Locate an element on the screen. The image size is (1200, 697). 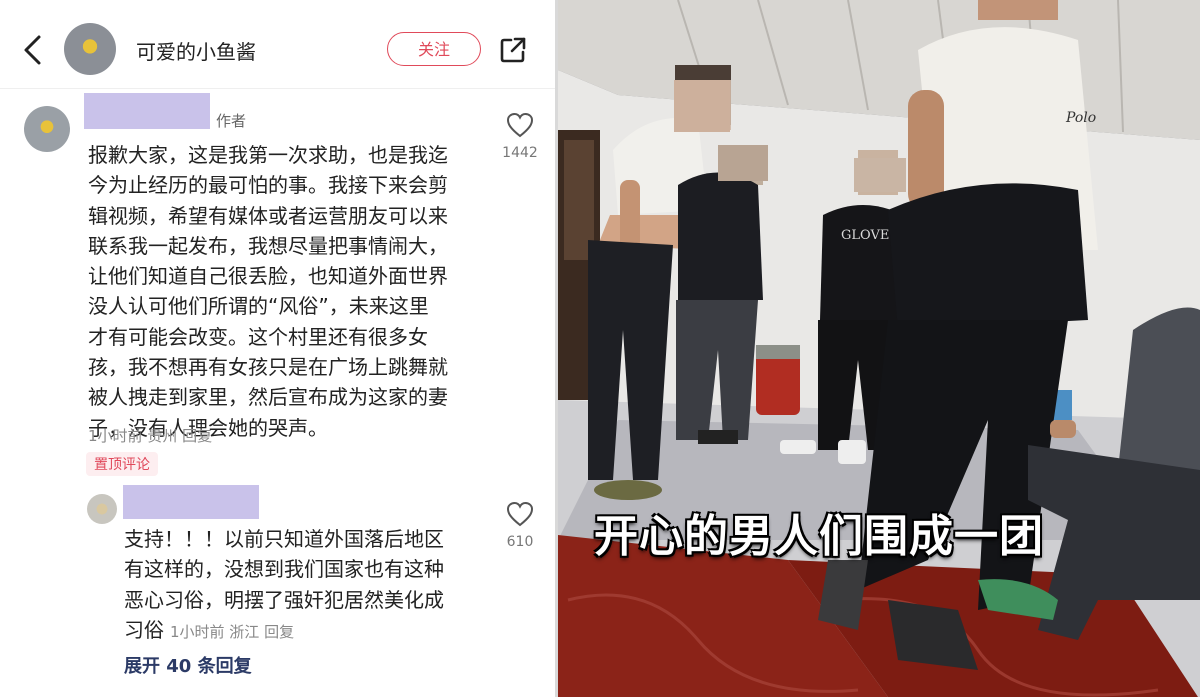
author-badge: 作者 is located at coordinates (231, 121).